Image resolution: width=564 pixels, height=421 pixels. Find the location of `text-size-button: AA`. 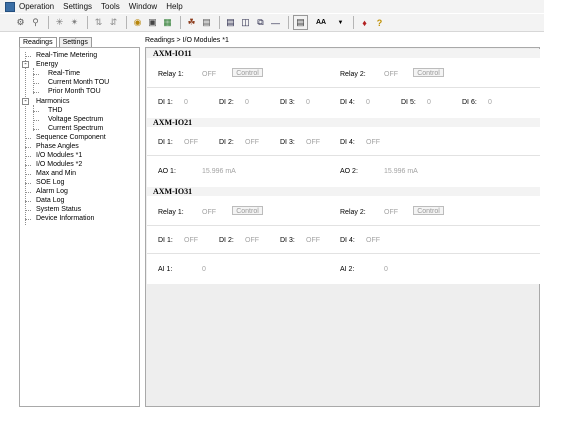

text-size-button: AA is located at coordinates (321, 22).